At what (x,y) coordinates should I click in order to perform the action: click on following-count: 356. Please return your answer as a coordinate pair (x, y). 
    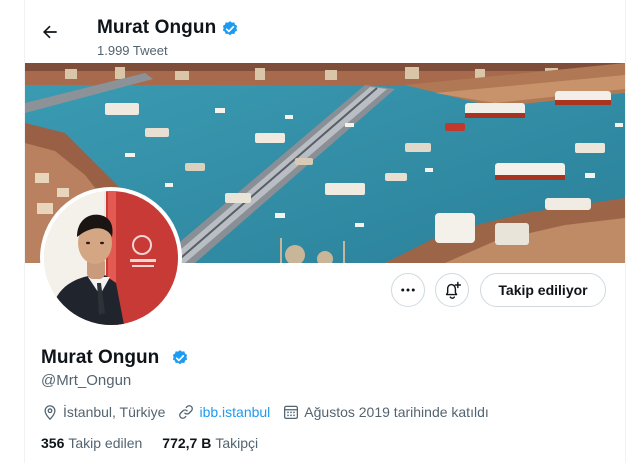
    Looking at the image, I should click on (53, 443).